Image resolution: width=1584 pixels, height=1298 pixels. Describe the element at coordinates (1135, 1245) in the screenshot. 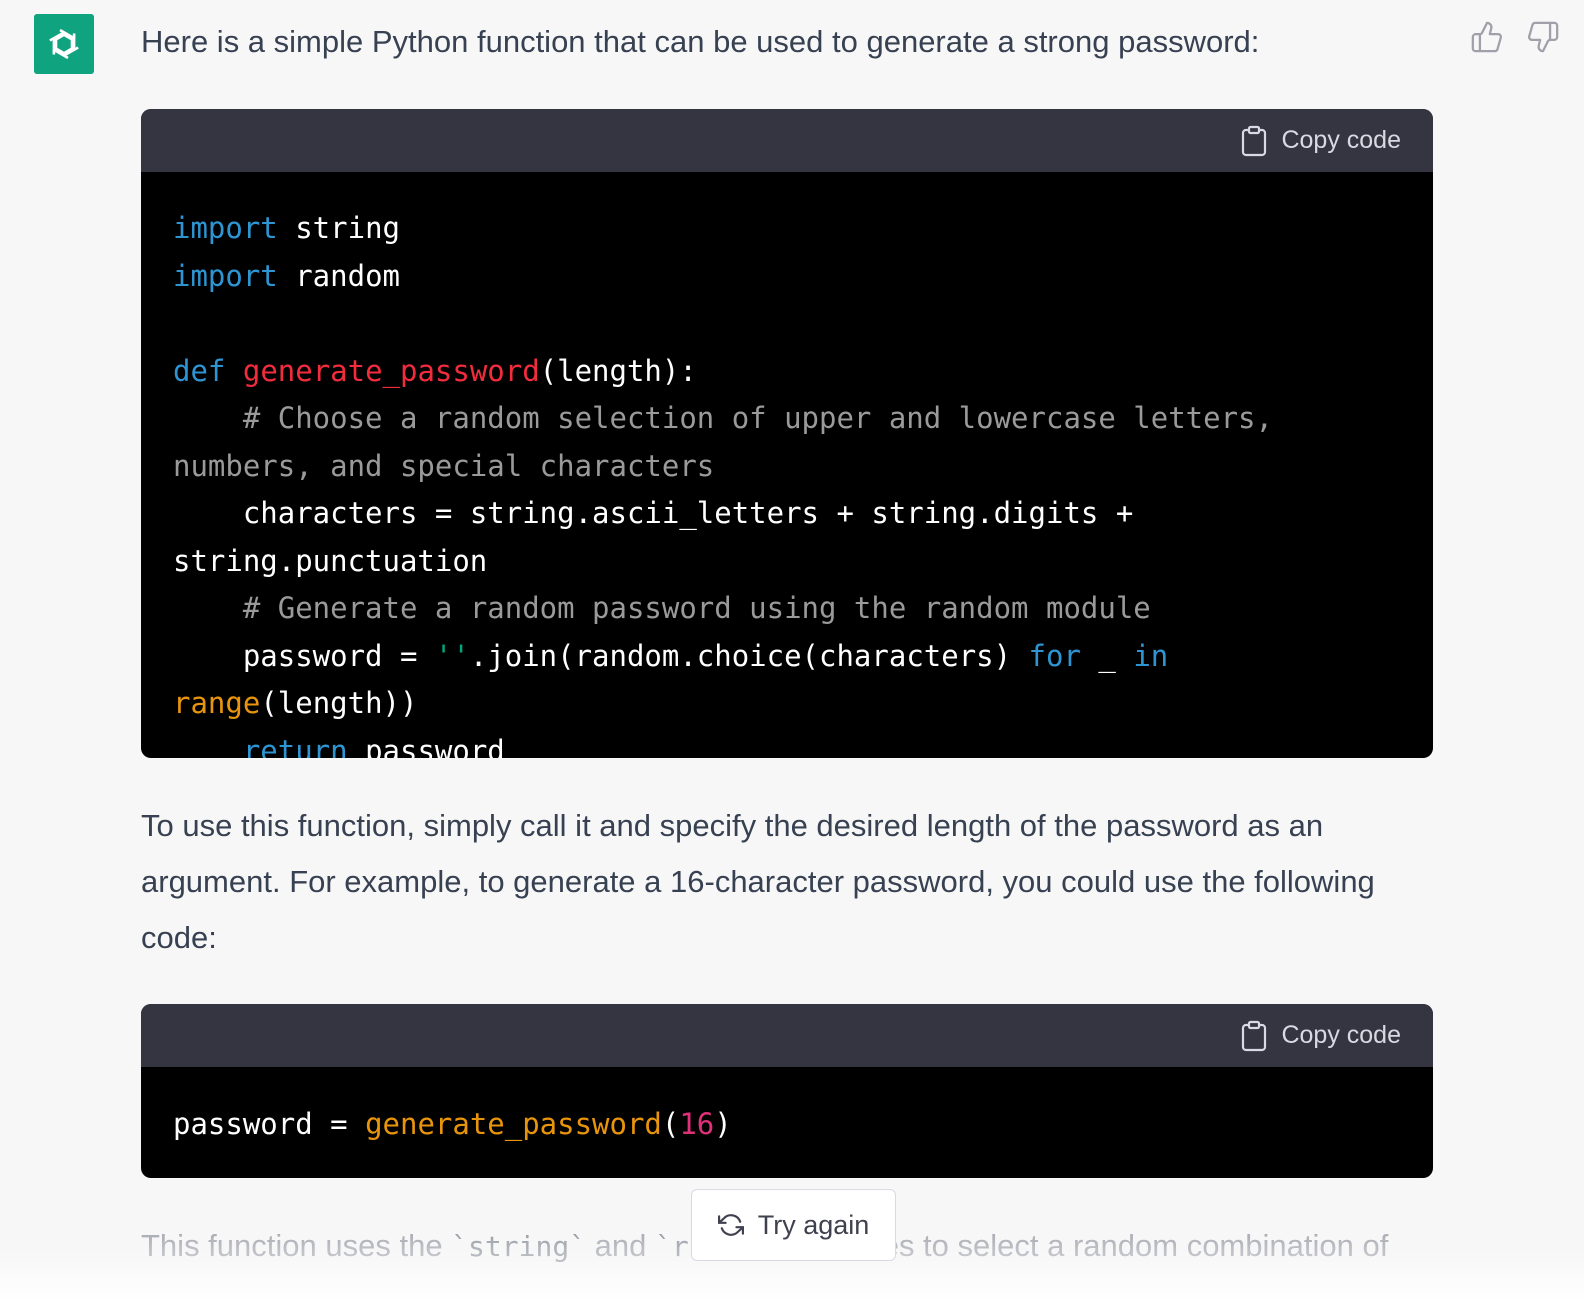

I see `explanation-suffix: es to select a random combination of` at that location.